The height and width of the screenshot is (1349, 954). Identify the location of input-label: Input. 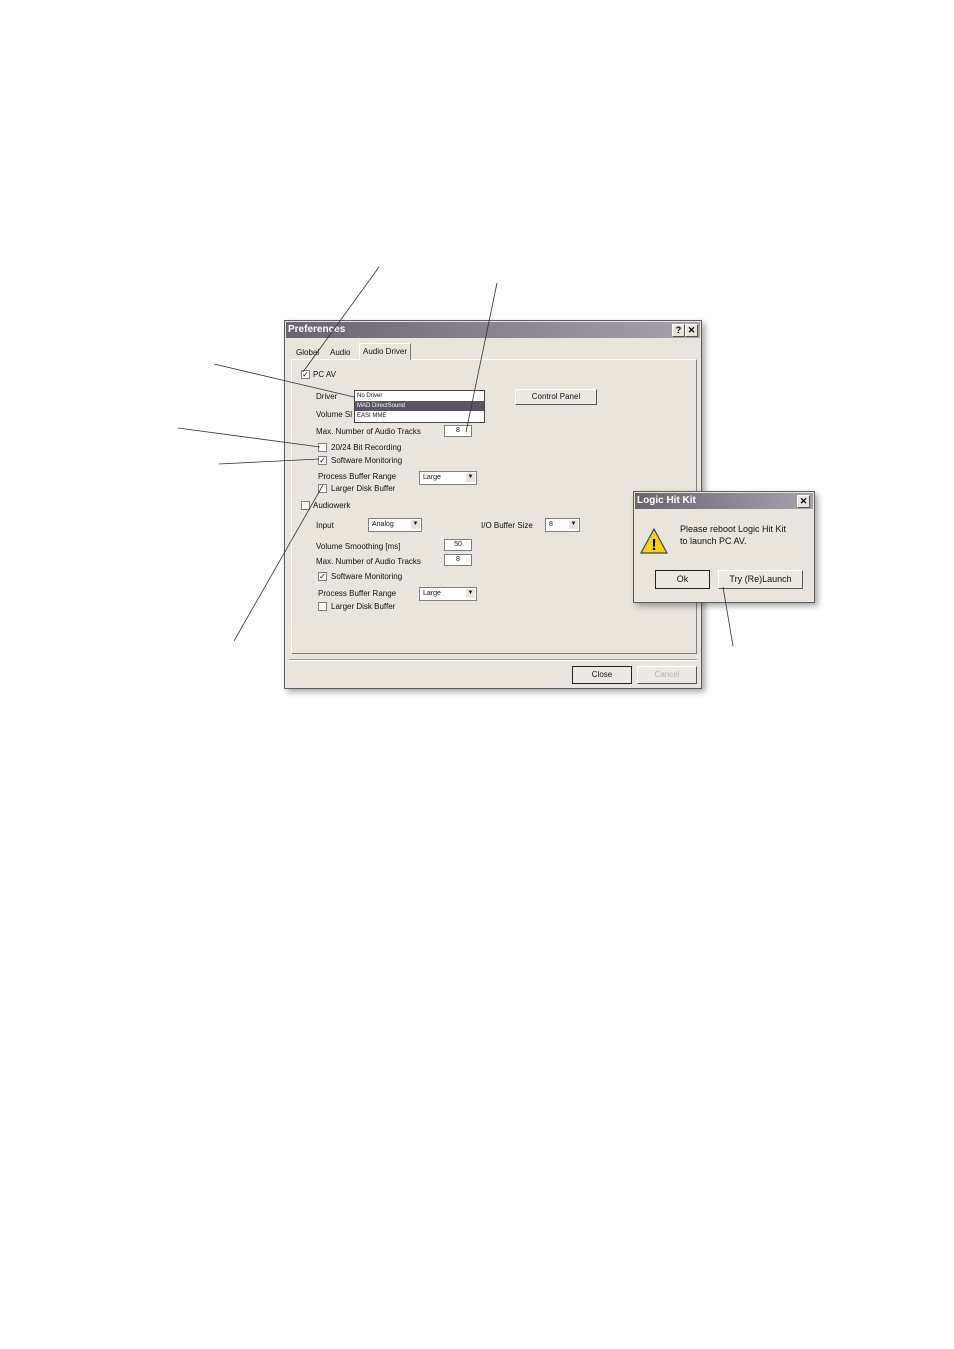
(325, 525).